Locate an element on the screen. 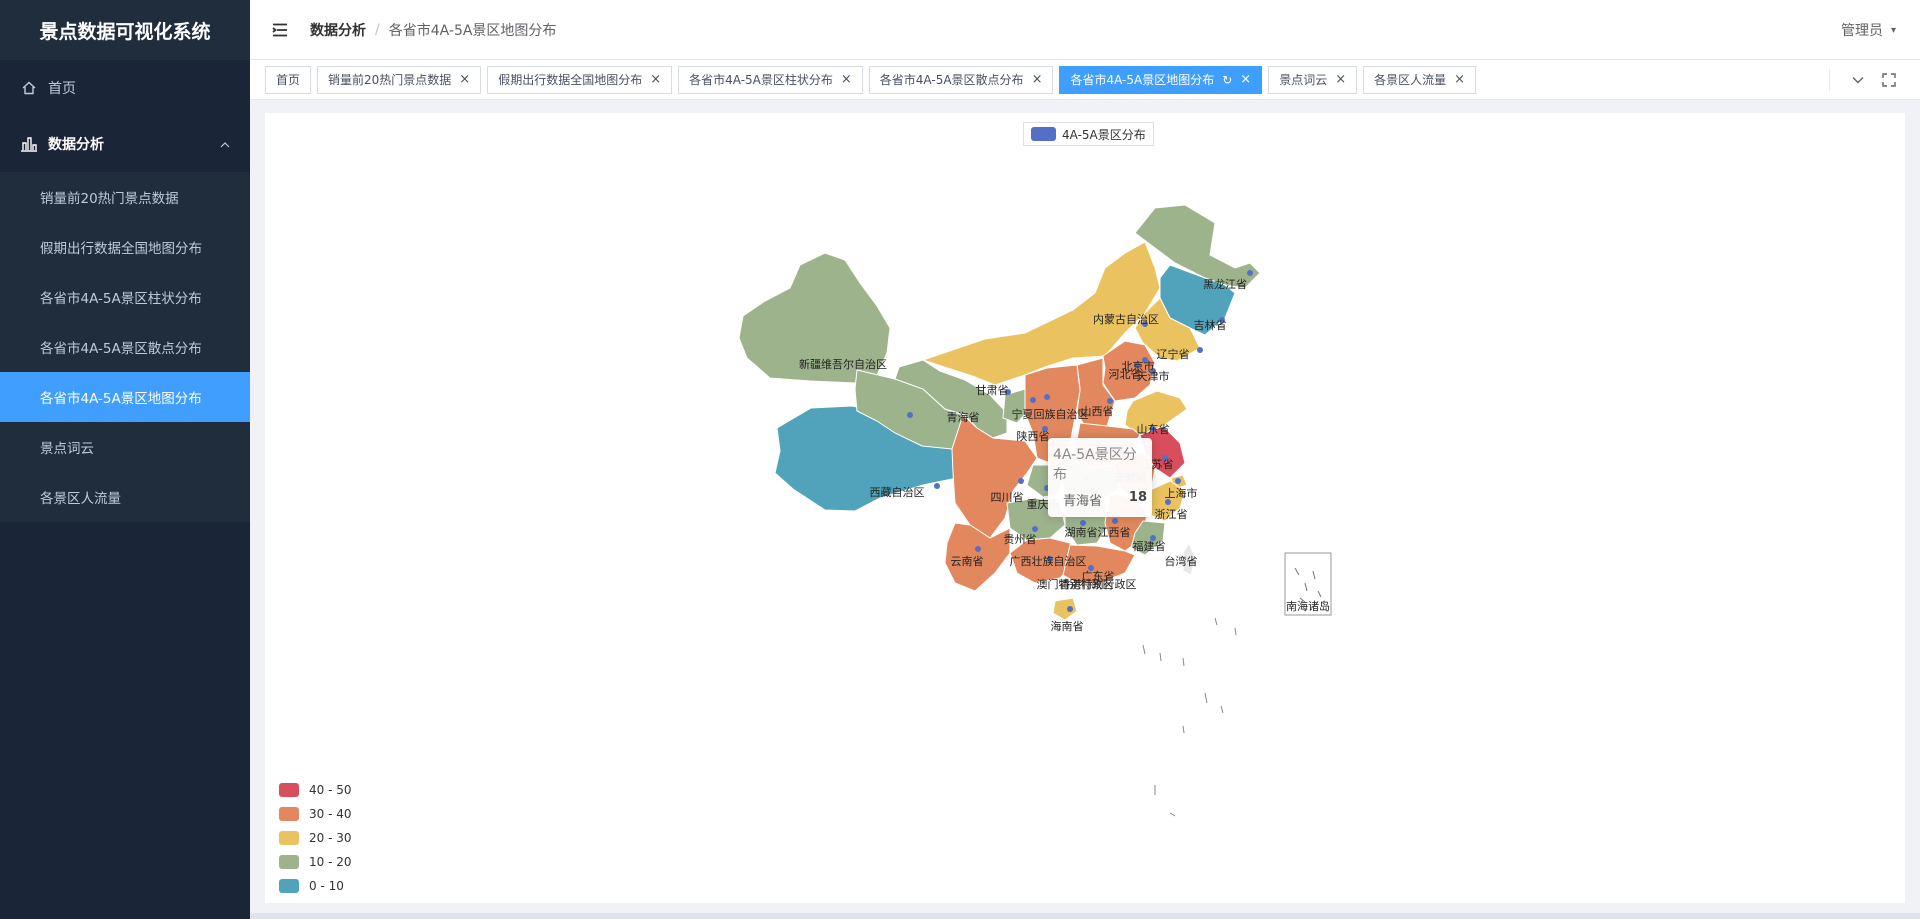 The width and height of the screenshot is (1920, 919). refresh-icon: ↻ is located at coordinates (1227, 80).